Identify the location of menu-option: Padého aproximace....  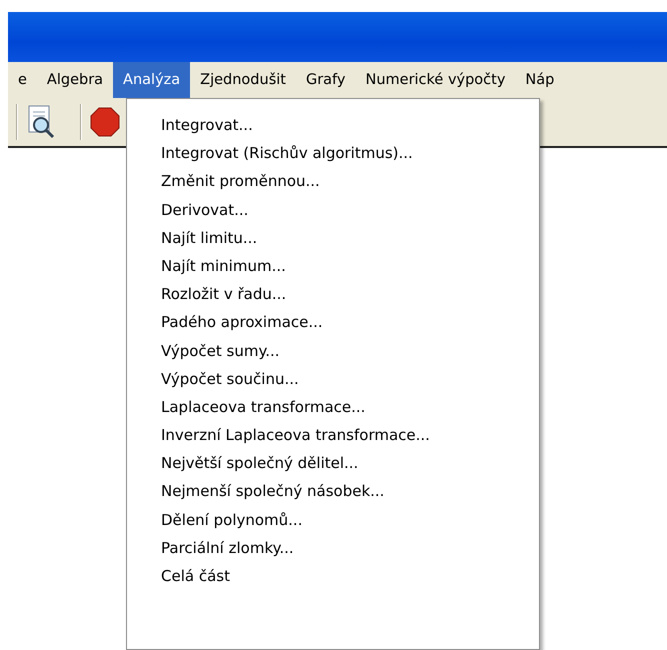
(333, 322).